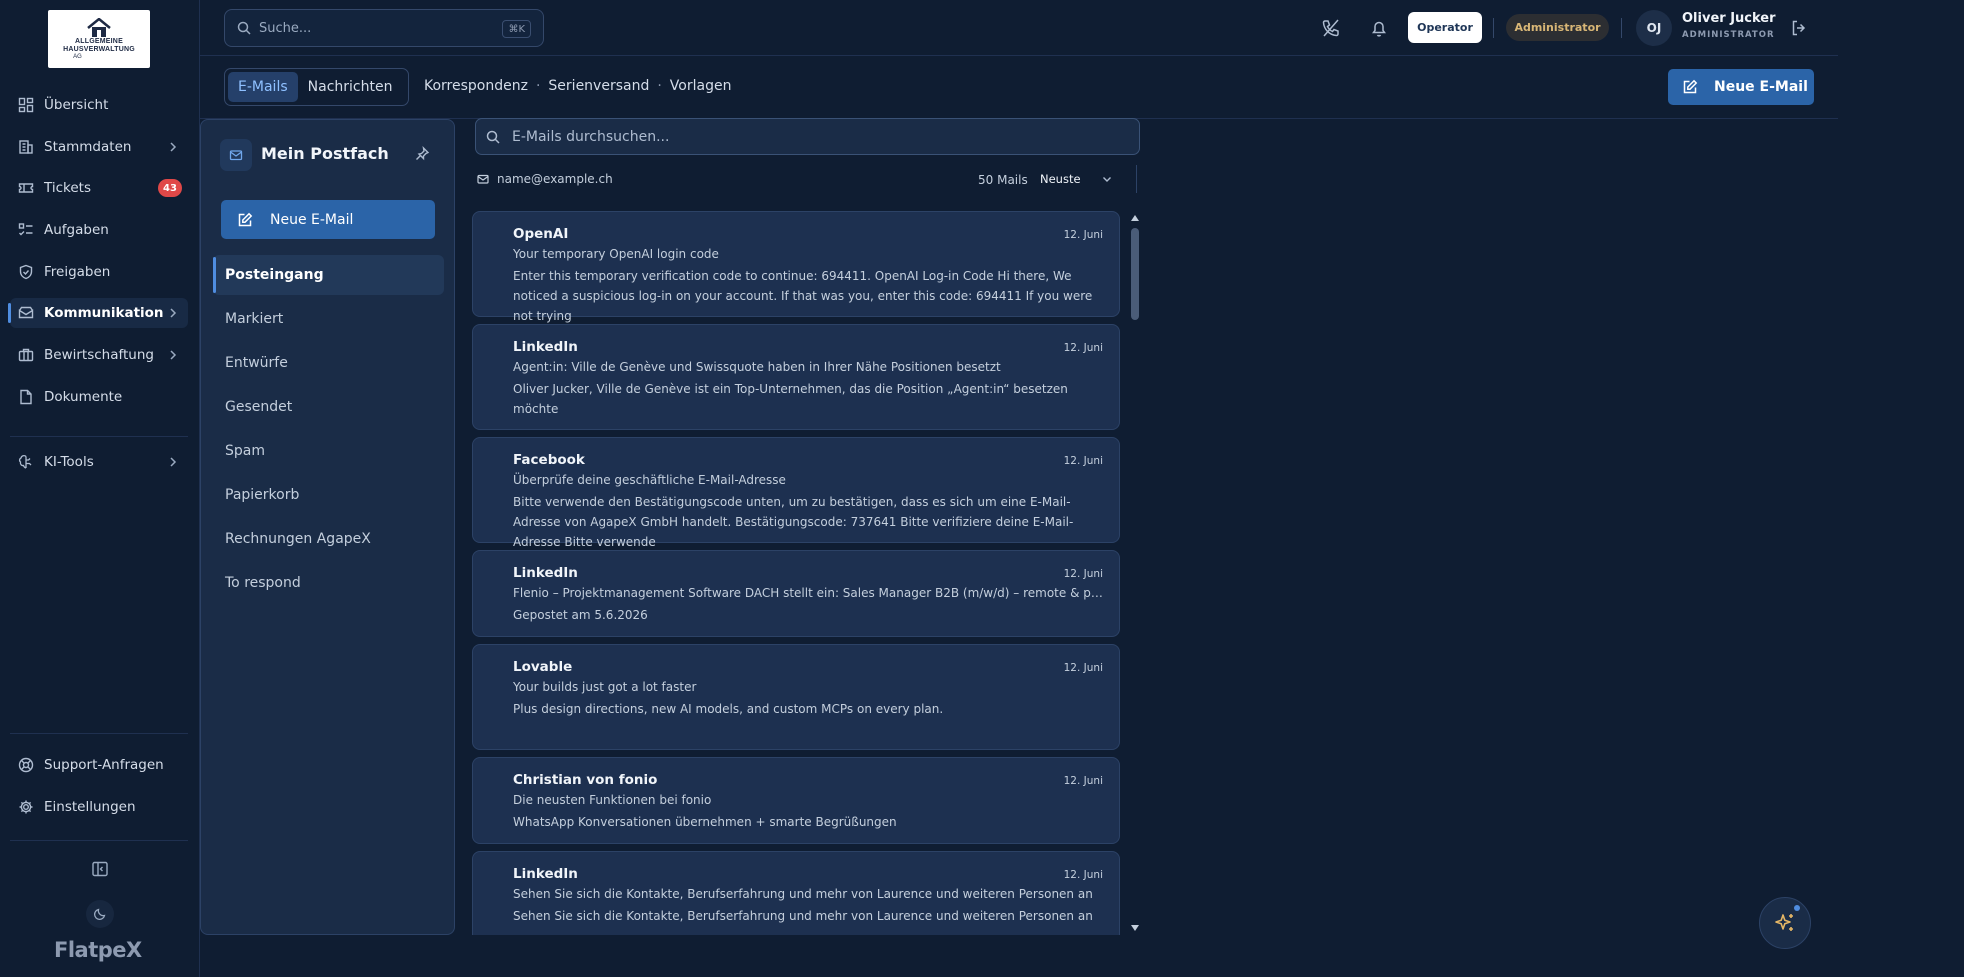 The image size is (1964, 977). Describe the element at coordinates (1136, 179) in the screenshot. I see `list-divider` at that location.